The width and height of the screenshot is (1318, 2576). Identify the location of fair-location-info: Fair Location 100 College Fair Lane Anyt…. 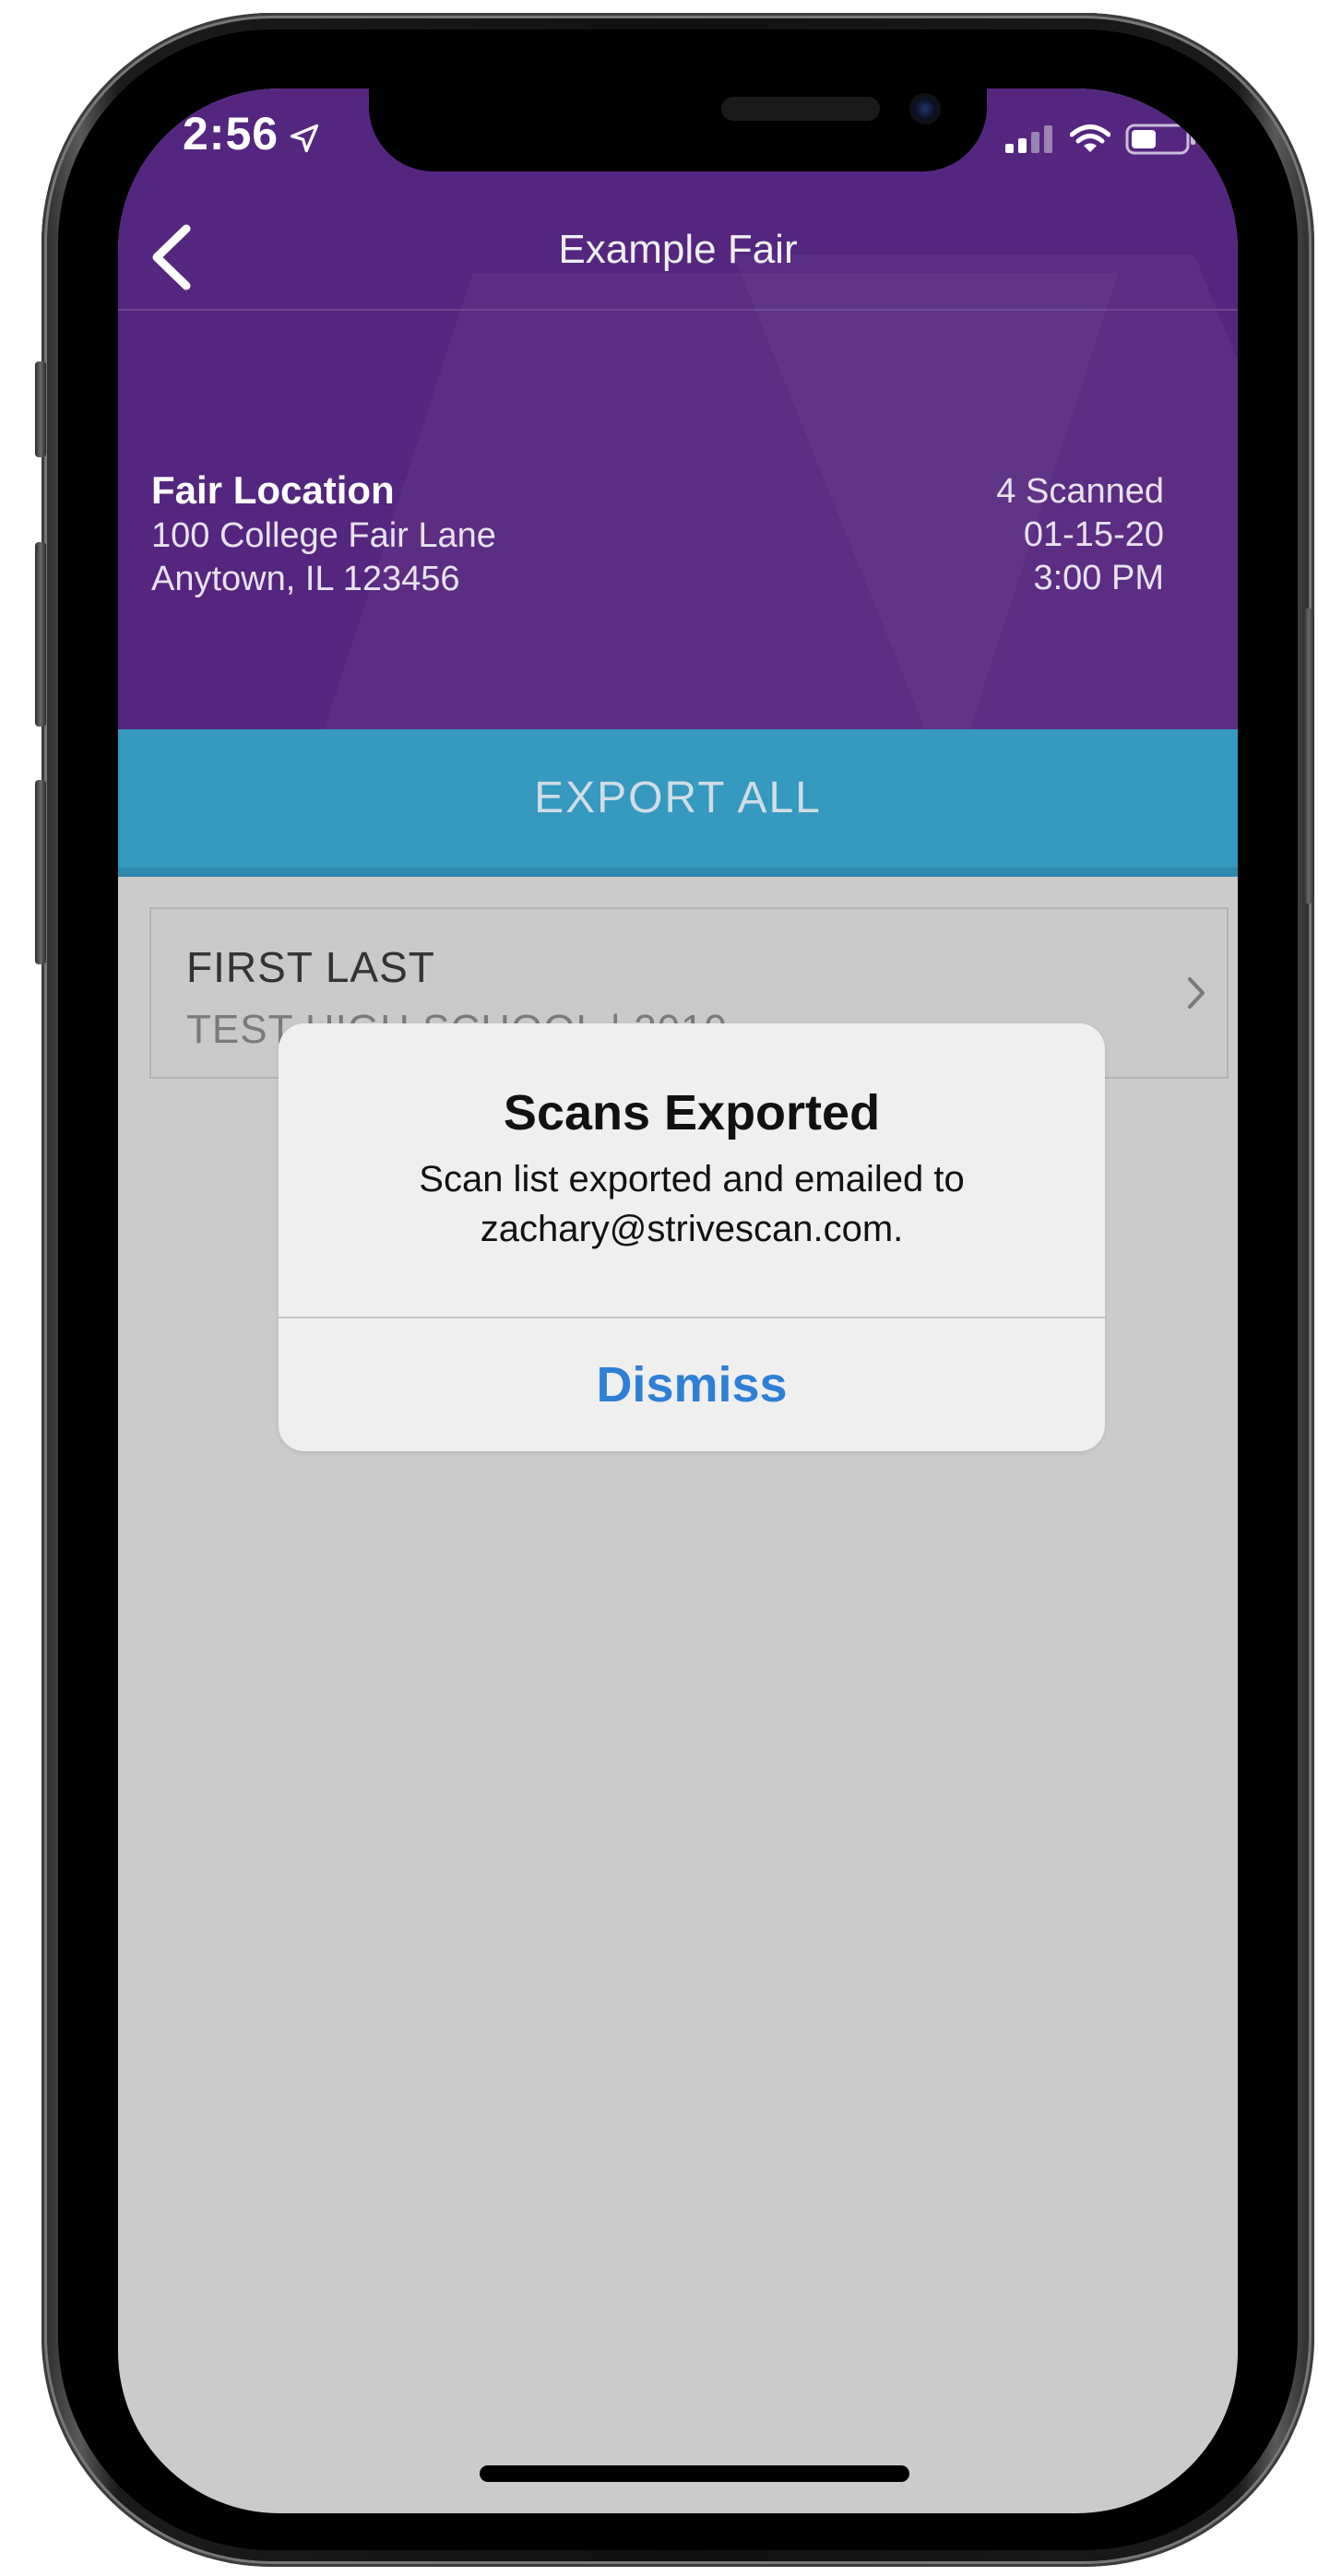
(323, 534).